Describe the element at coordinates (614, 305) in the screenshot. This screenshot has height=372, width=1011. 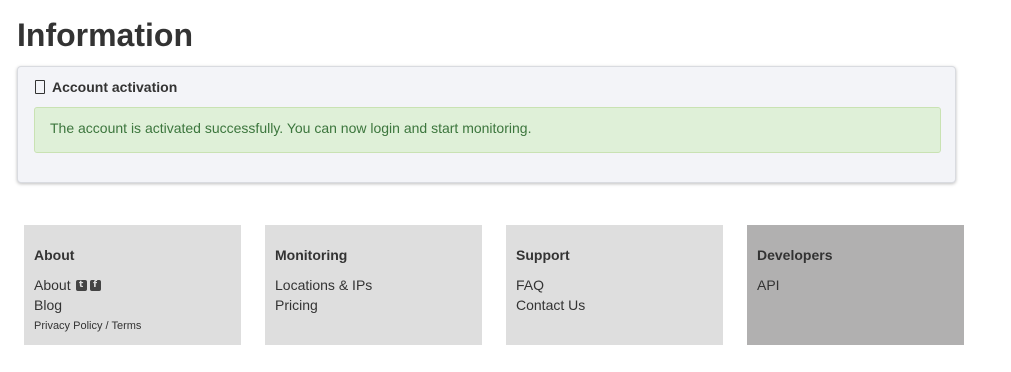
I see `footer-contact-link: Contact Us` at that location.